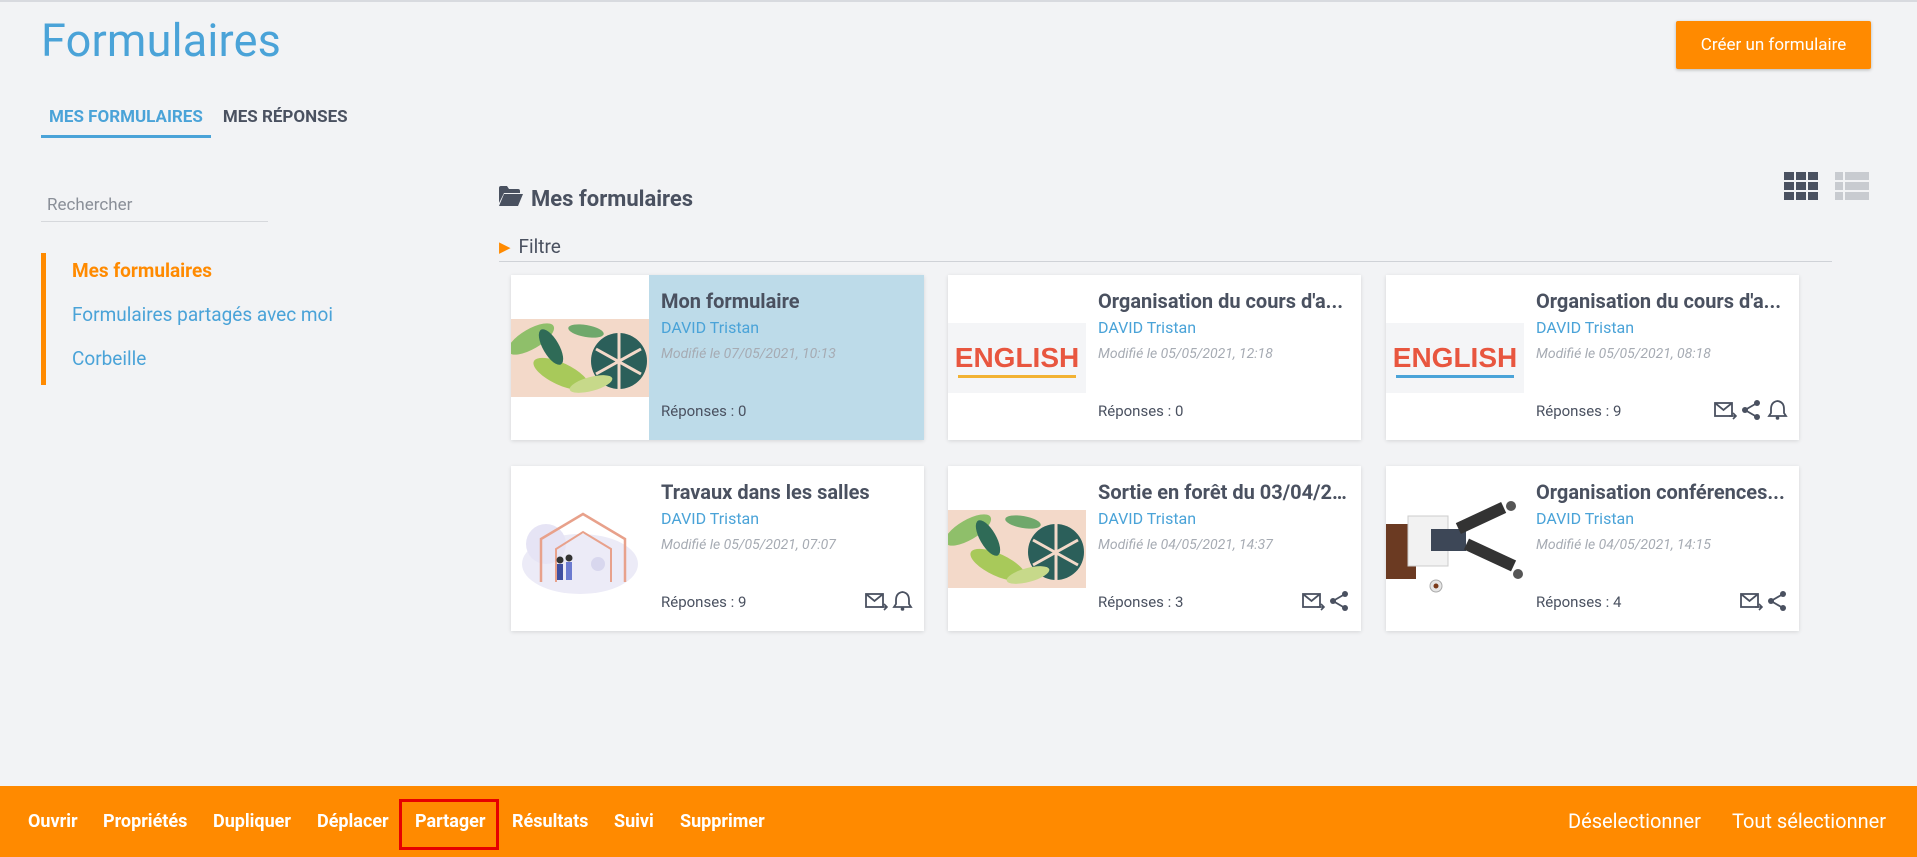 This screenshot has height=857, width=1917. Describe the element at coordinates (505, 247) in the screenshot. I see `caret-right-icon: ▶` at that location.